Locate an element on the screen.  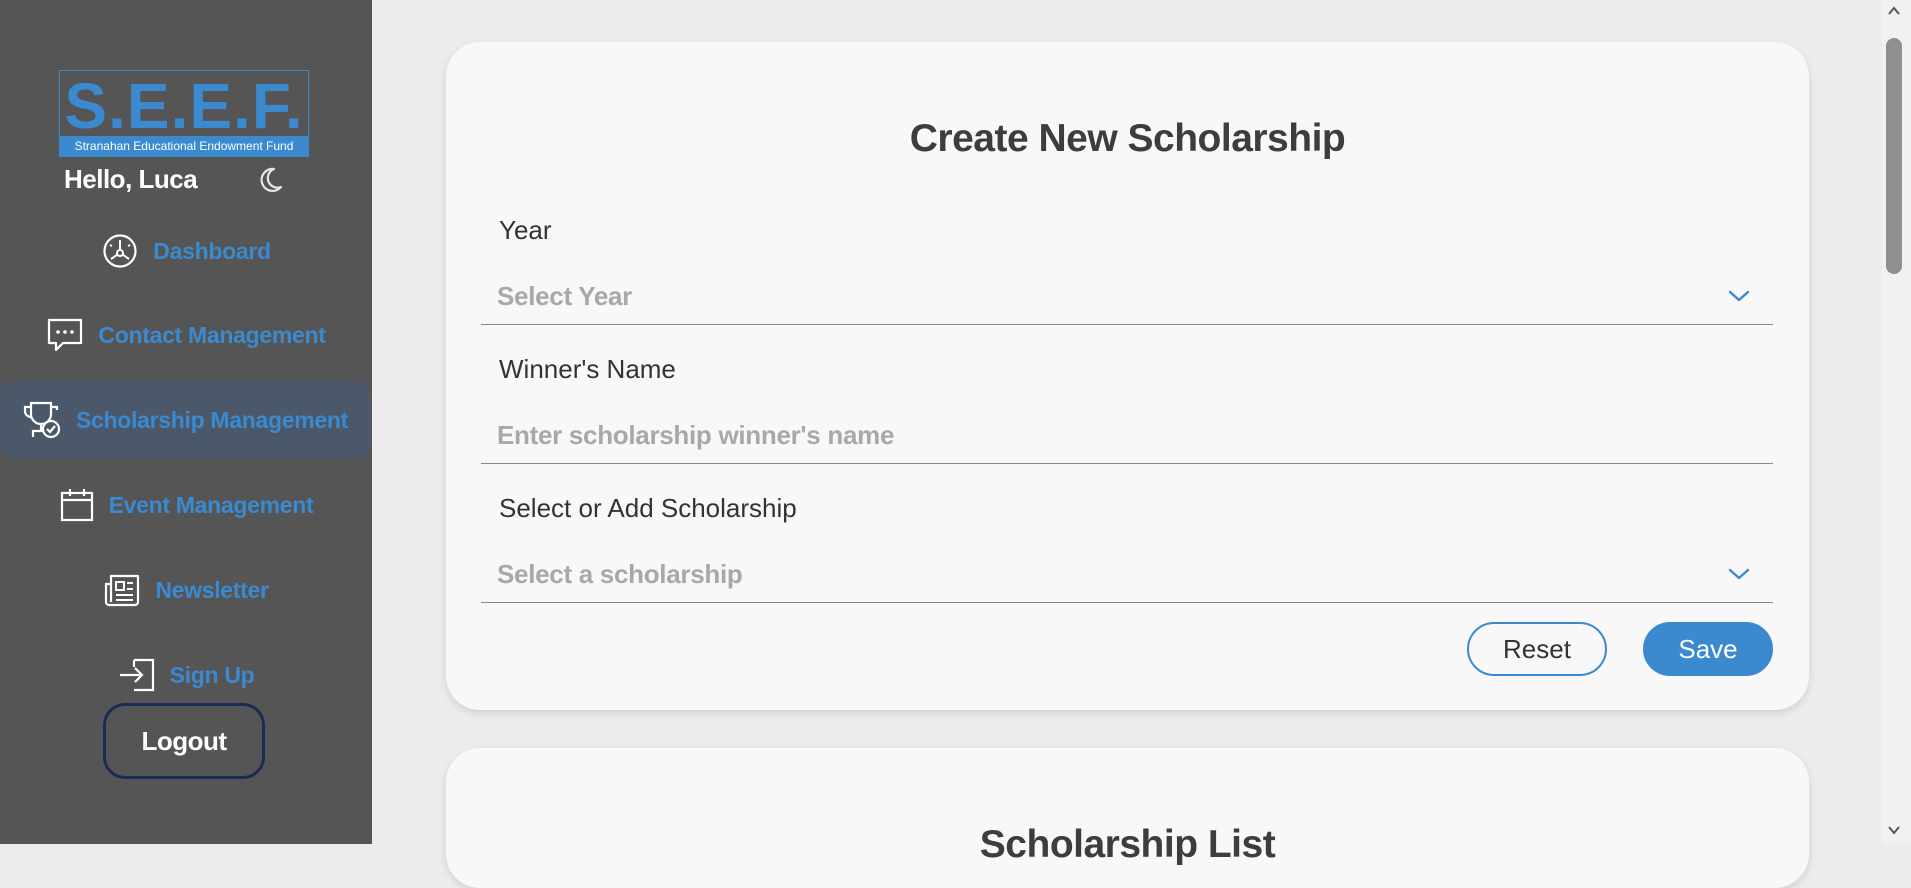
save-button: Save is located at coordinates (1708, 649).